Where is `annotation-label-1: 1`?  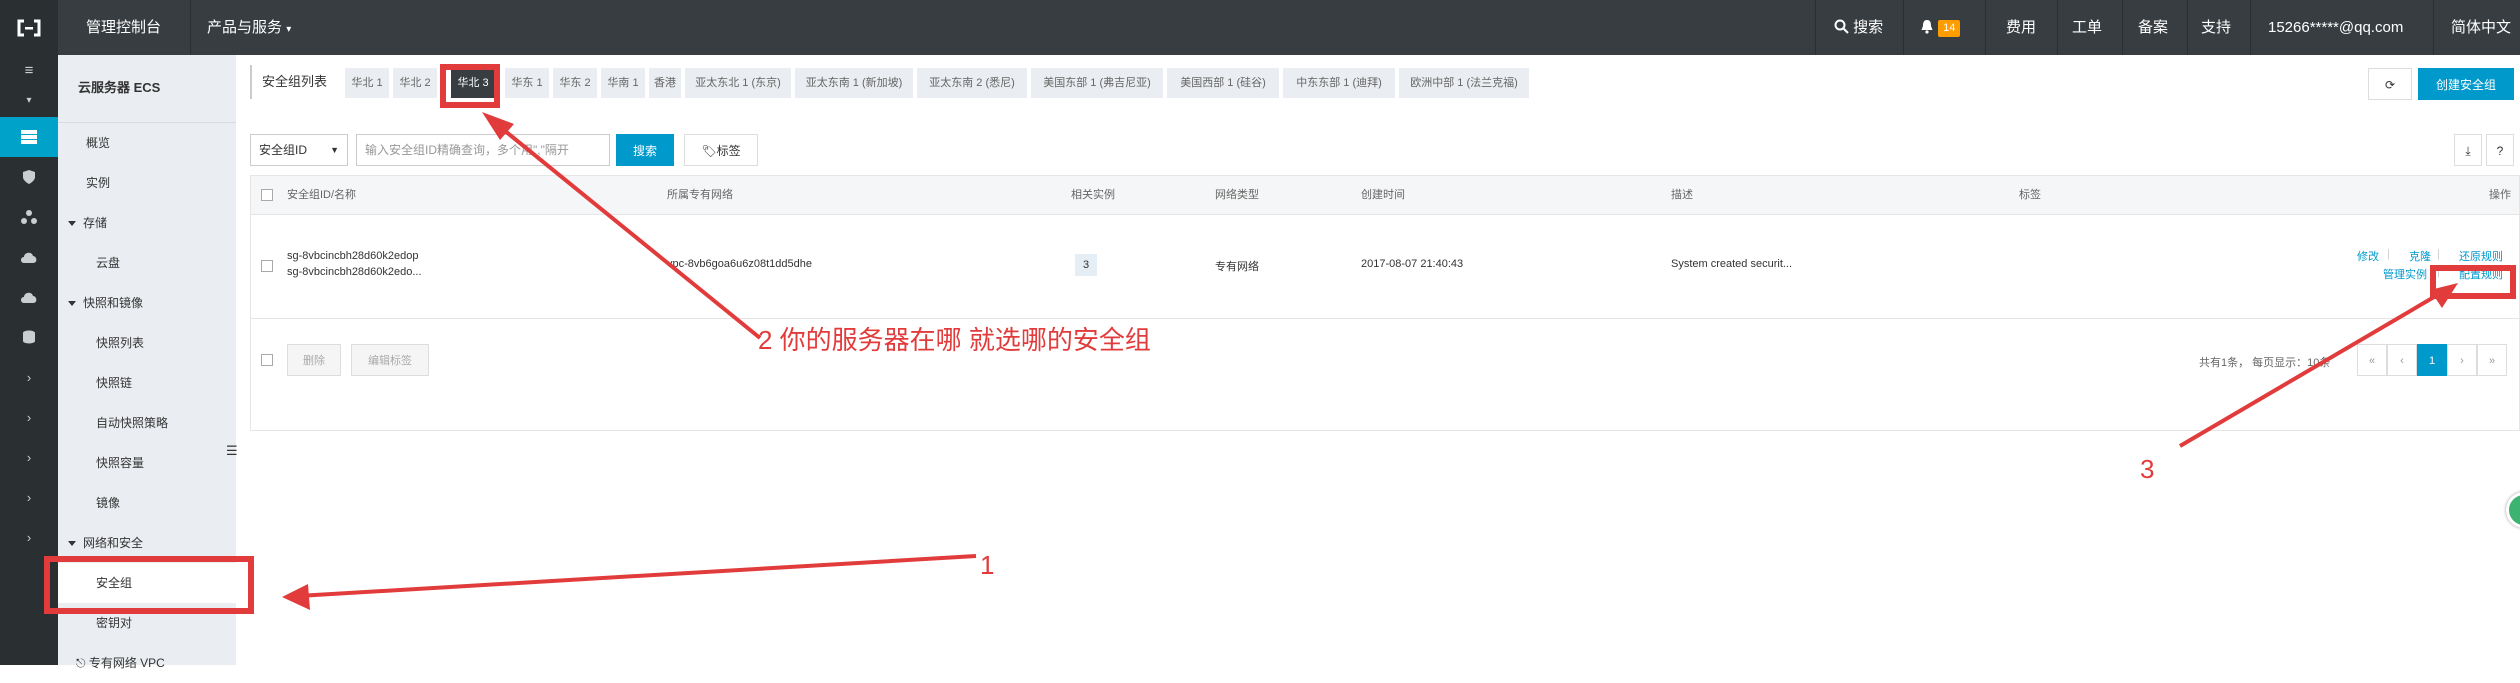
annotation-label-1: 1 is located at coordinates (987, 565).